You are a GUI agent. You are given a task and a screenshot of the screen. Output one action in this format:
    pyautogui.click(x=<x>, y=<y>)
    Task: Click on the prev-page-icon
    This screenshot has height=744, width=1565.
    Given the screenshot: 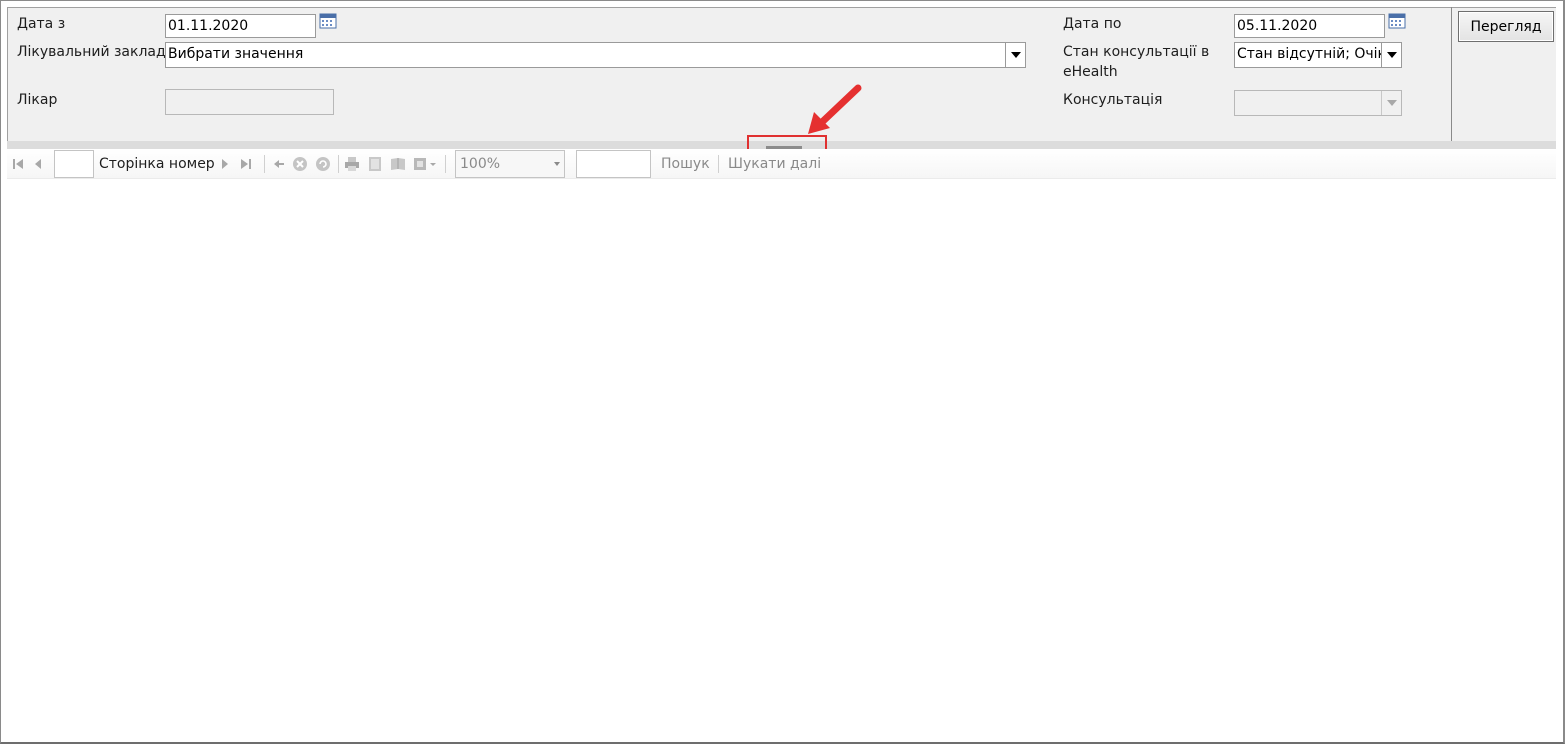 What is the action you would take?
    pyautogui.click(x=38, y=164)
    